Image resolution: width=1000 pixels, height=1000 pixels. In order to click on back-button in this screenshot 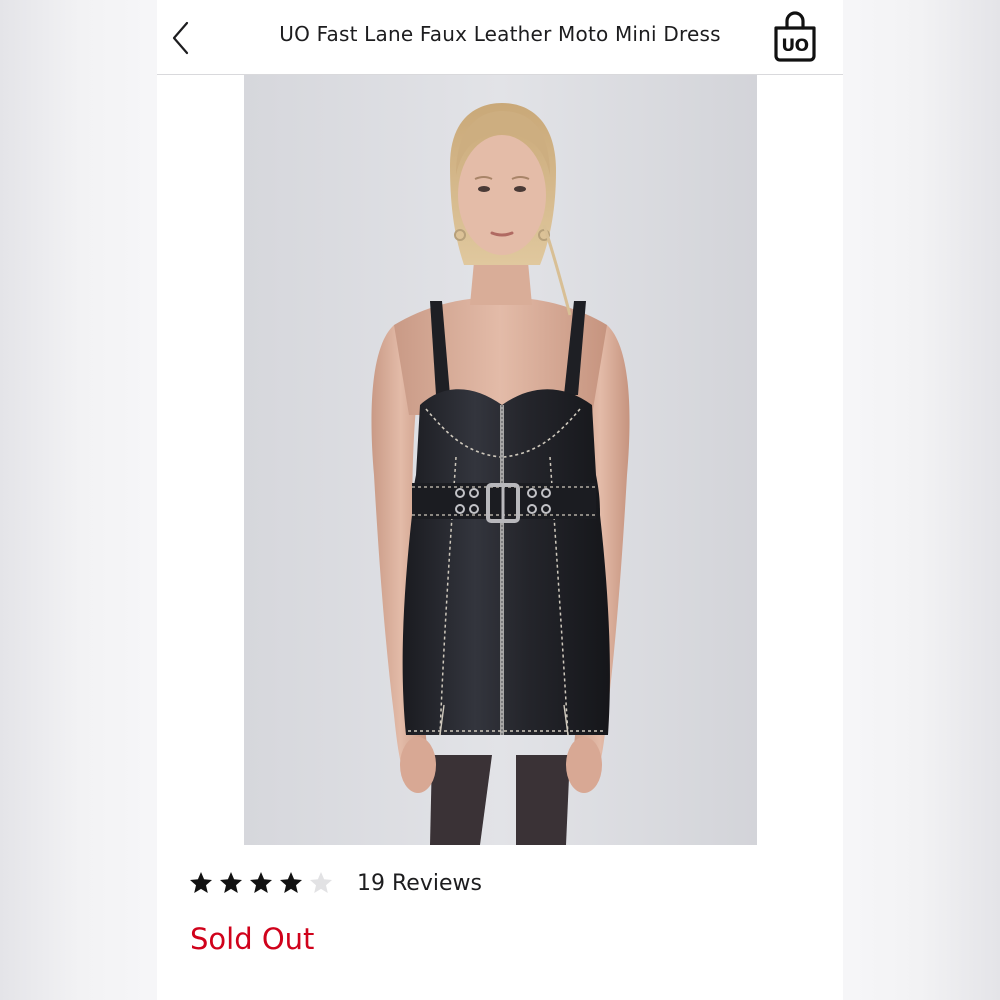, I will do `click(181, 38)`.